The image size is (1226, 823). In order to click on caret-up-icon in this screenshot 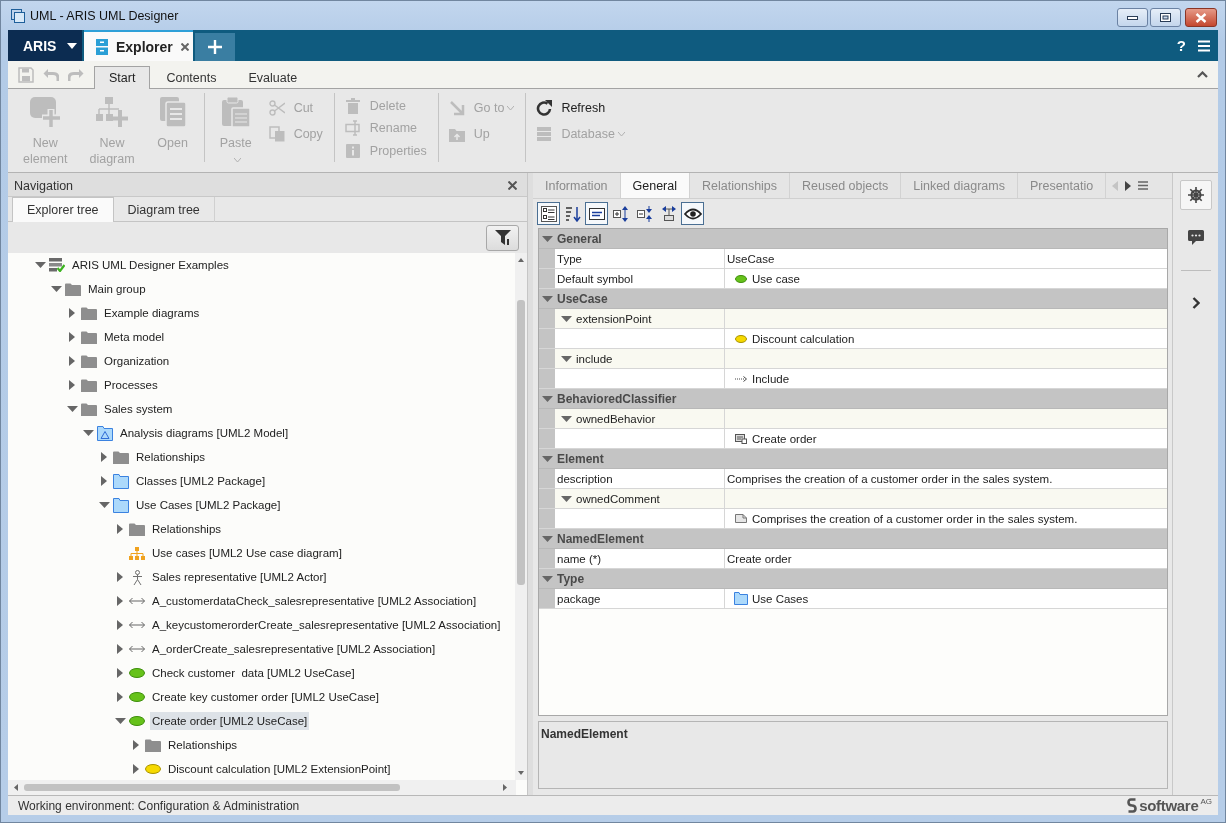, I will do `click(1202, 74)`.